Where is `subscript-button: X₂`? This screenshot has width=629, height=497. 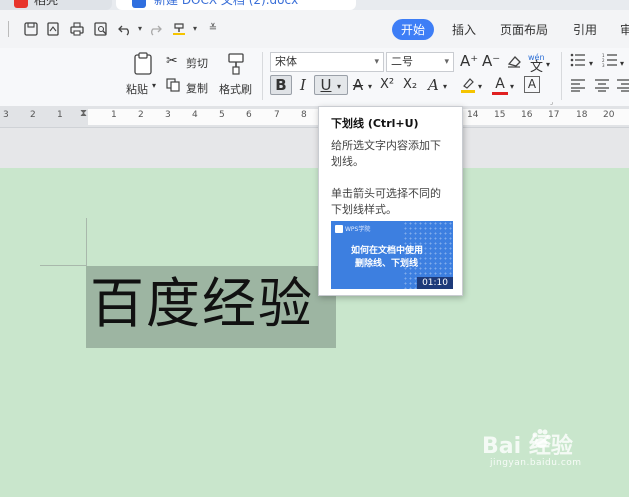 subscript-button: X₂ is located at coordinates (410, 85).